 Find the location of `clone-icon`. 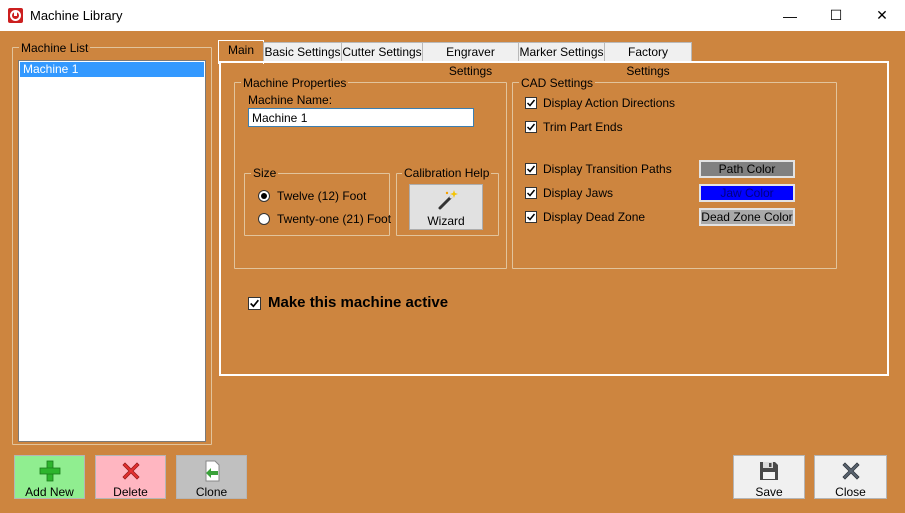

clone-icon is located at coordinates (212, 471).